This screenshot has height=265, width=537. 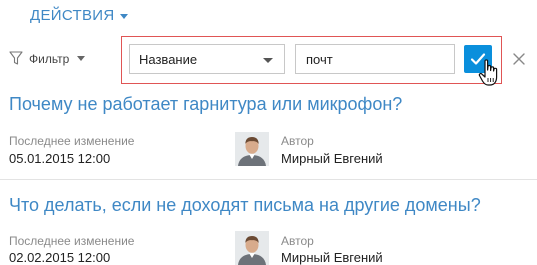 What do you see at coordinates (268, 179) in the screenshot?
I see `divider` at bounding box center [268, 179].